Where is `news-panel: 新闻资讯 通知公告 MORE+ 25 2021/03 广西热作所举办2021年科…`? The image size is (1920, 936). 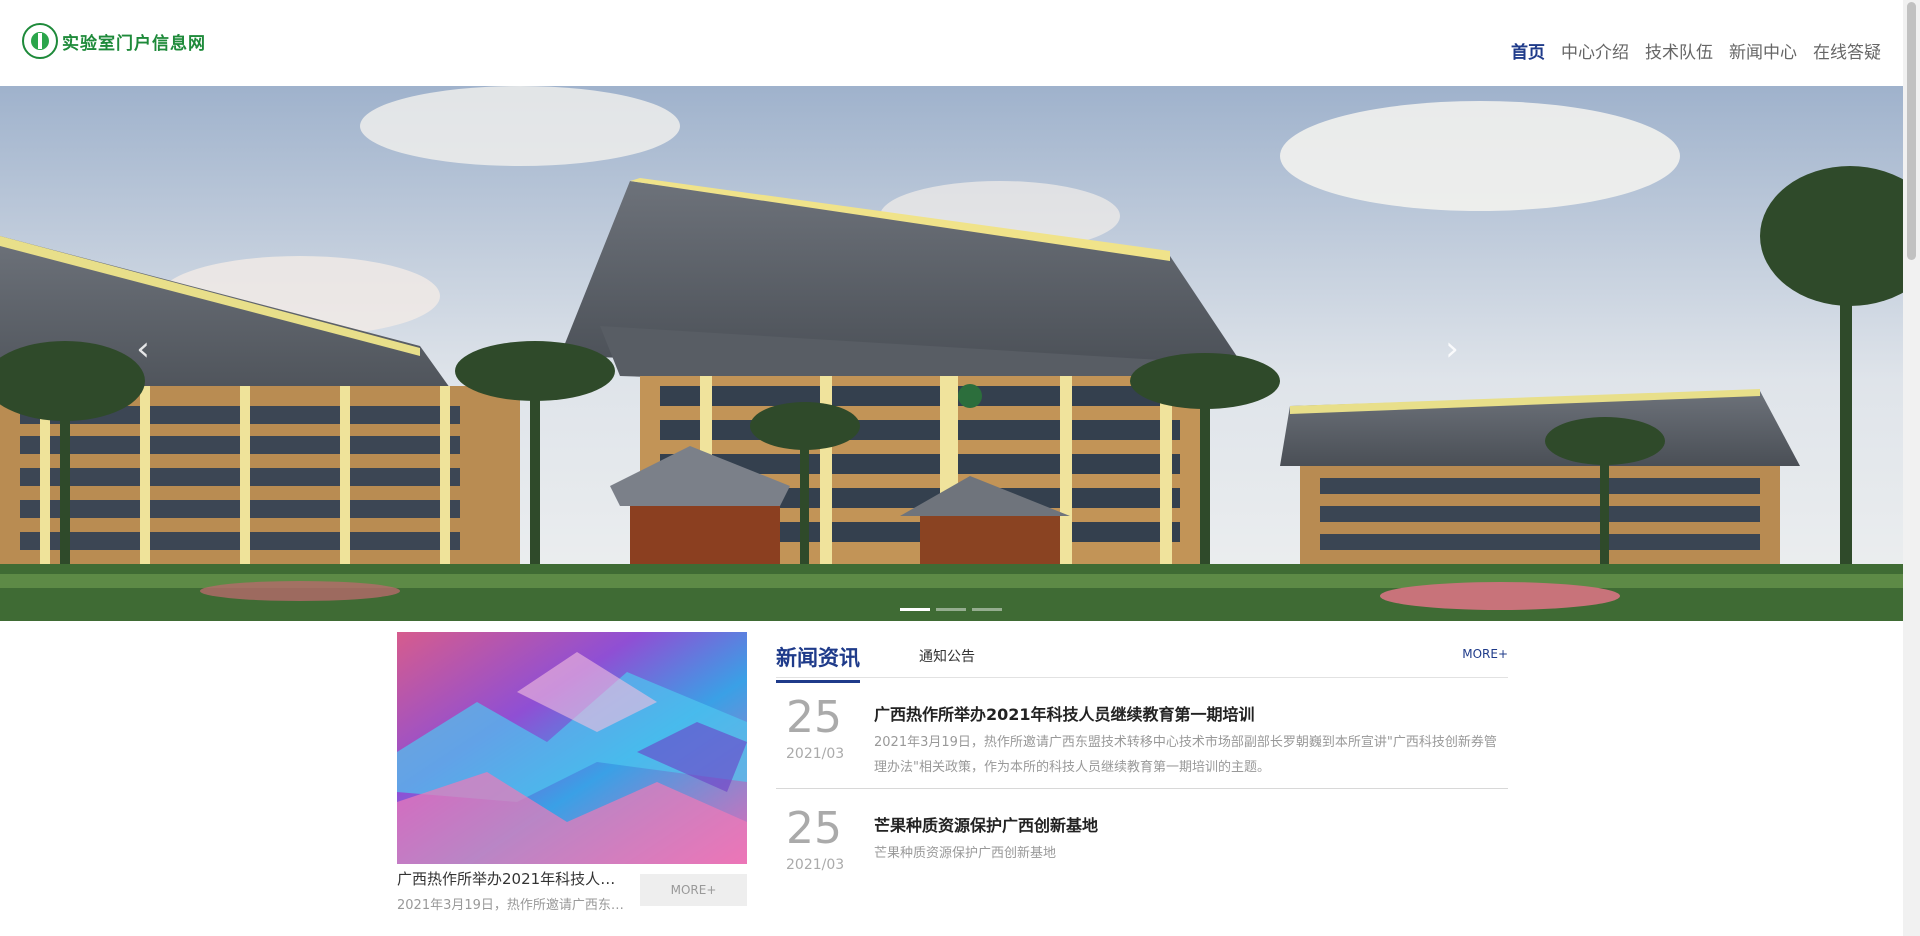
news-panel: 新闻资讯 通知公告 MORE+ 25 2021/03 广西热作所举办2021年科… is located at coordinates (1142, 765).